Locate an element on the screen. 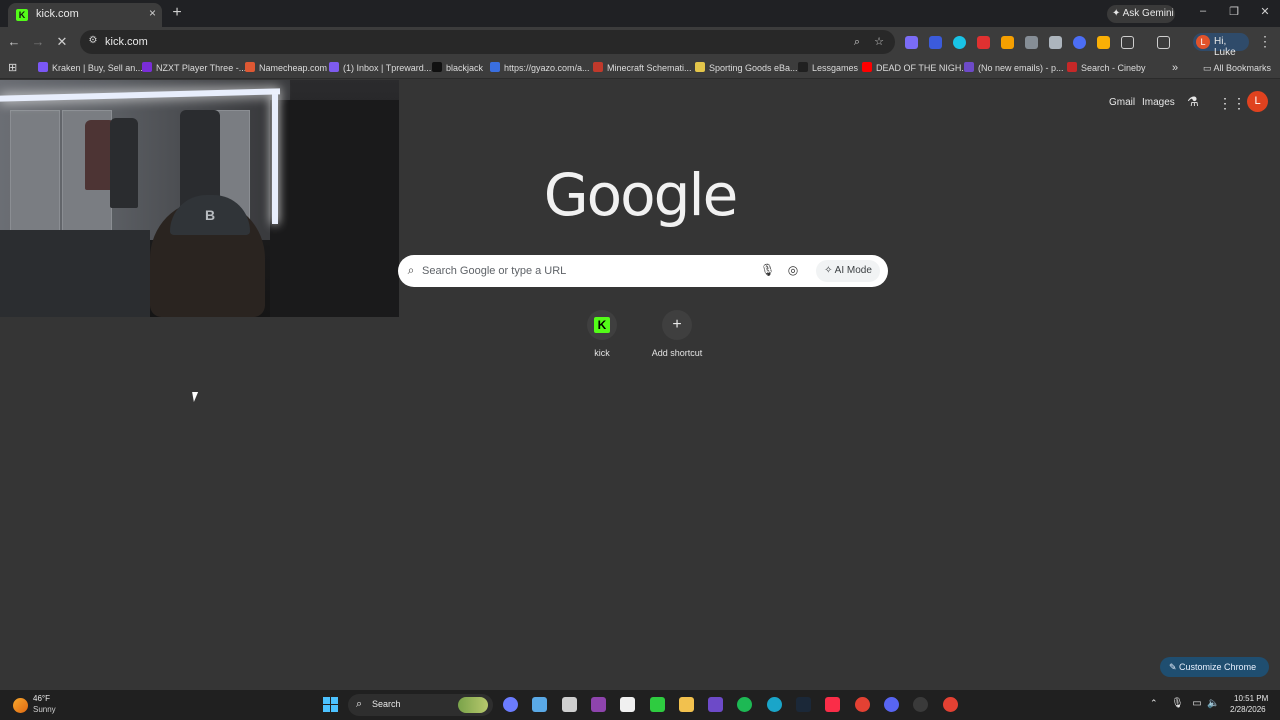  shortcut-add: + Add shortcut is located at coordinates (677, 338).